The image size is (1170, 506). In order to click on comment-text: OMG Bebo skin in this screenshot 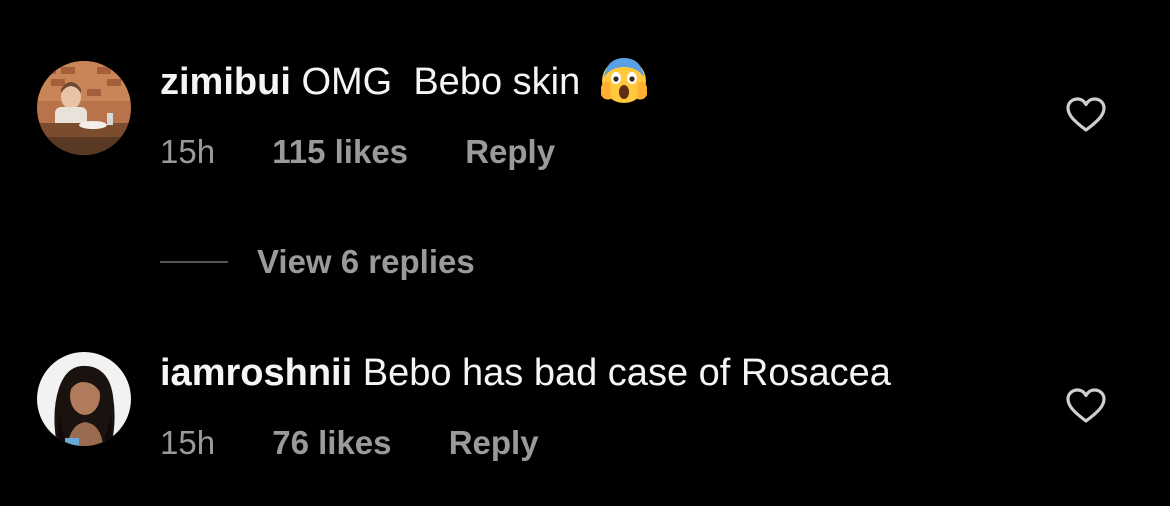, I will do `click(441, 82)`.